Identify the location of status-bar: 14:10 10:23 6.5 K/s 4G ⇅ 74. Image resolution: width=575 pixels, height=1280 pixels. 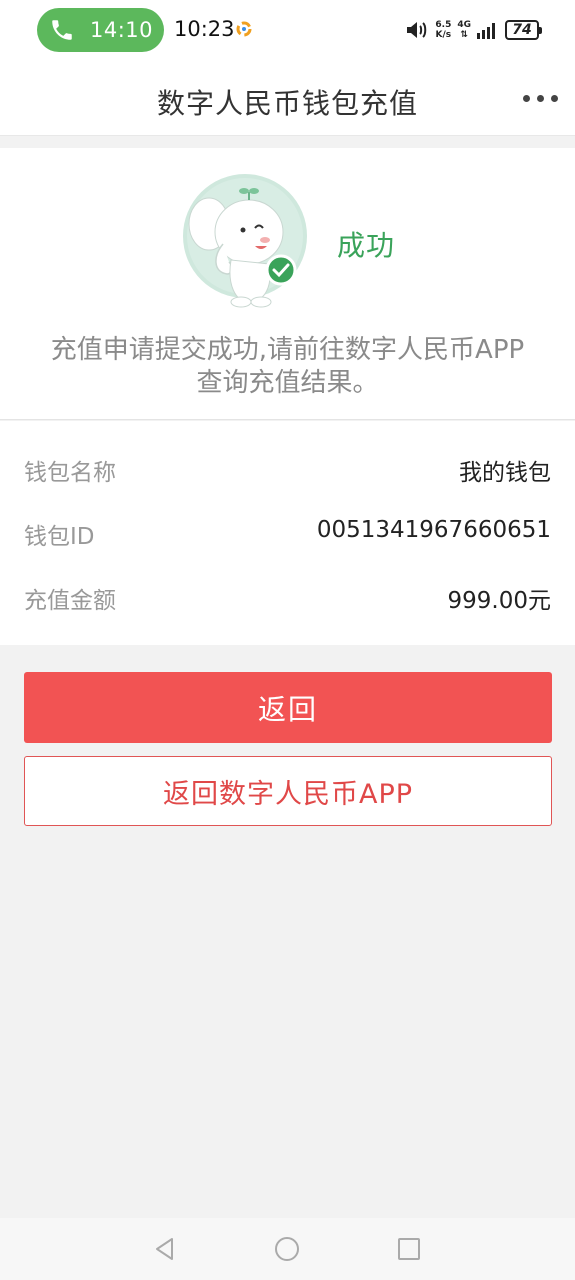
(287, 31).